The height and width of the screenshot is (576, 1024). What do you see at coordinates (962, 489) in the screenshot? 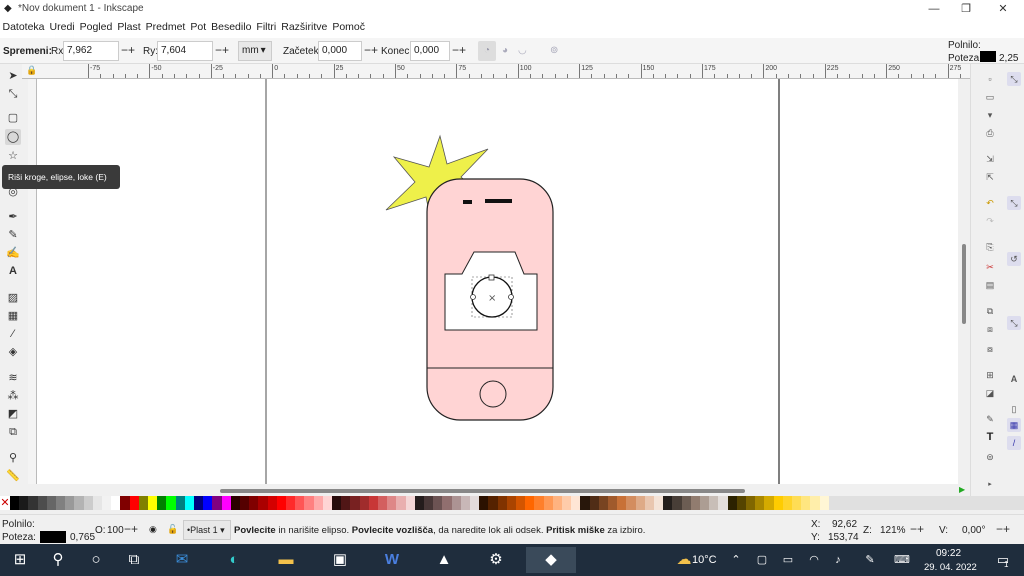
I see `expand-icon: ▶` at bounding box center [962, 489].